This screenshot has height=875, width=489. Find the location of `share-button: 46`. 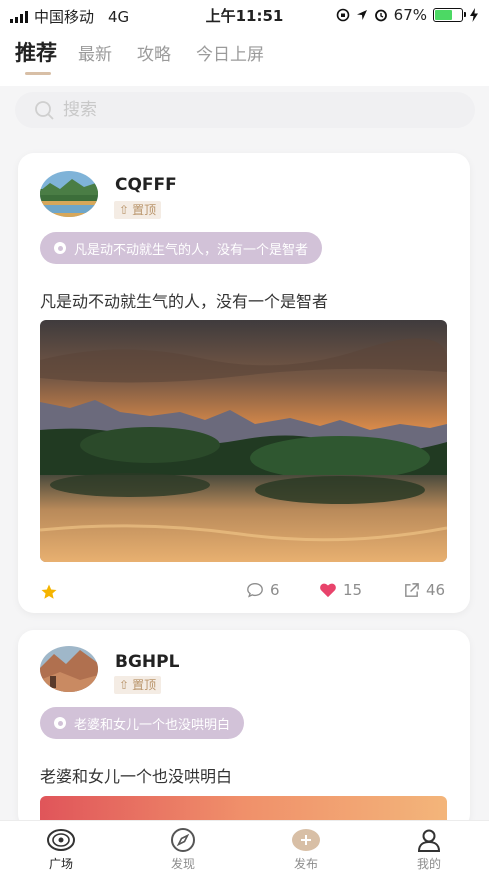

share-button: 46 is located at coordinates (424, 590).